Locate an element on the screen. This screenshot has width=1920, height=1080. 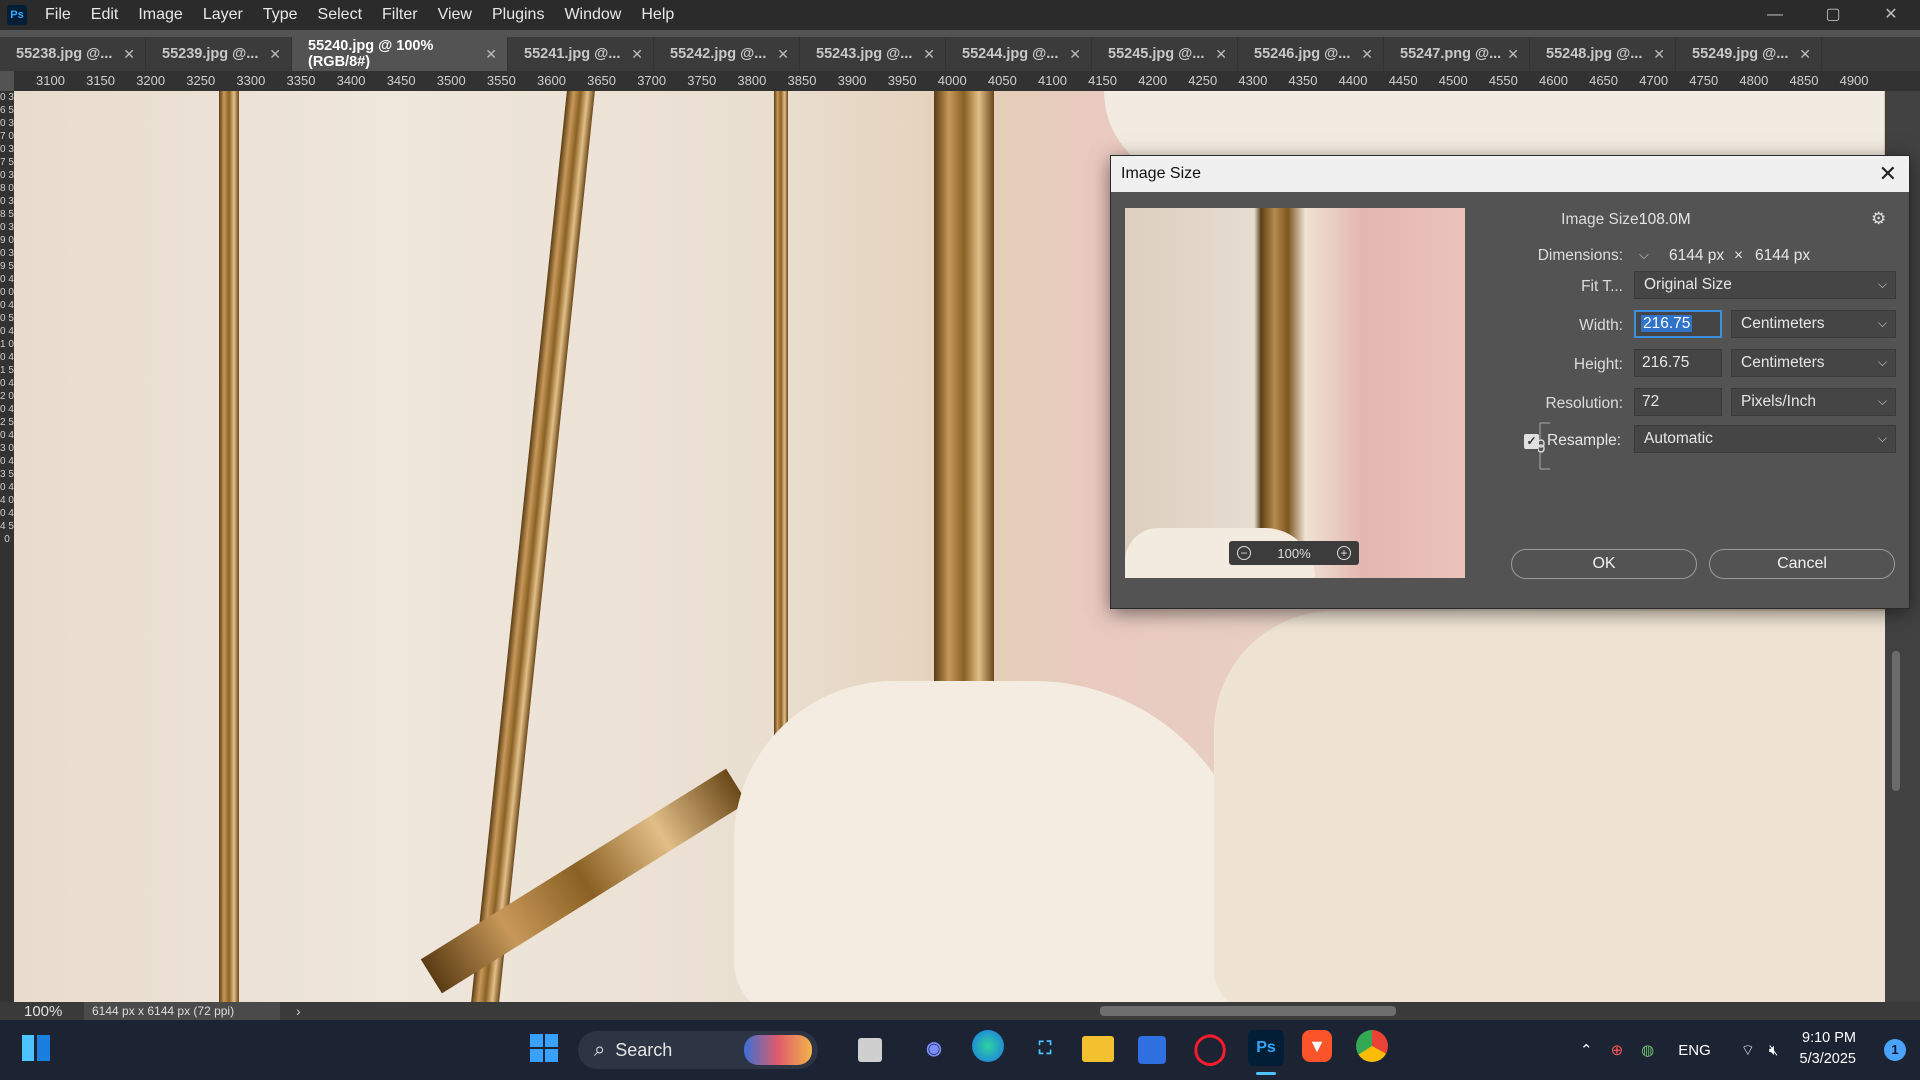
menu-edit: Edit is located at coordinates (105, 15).